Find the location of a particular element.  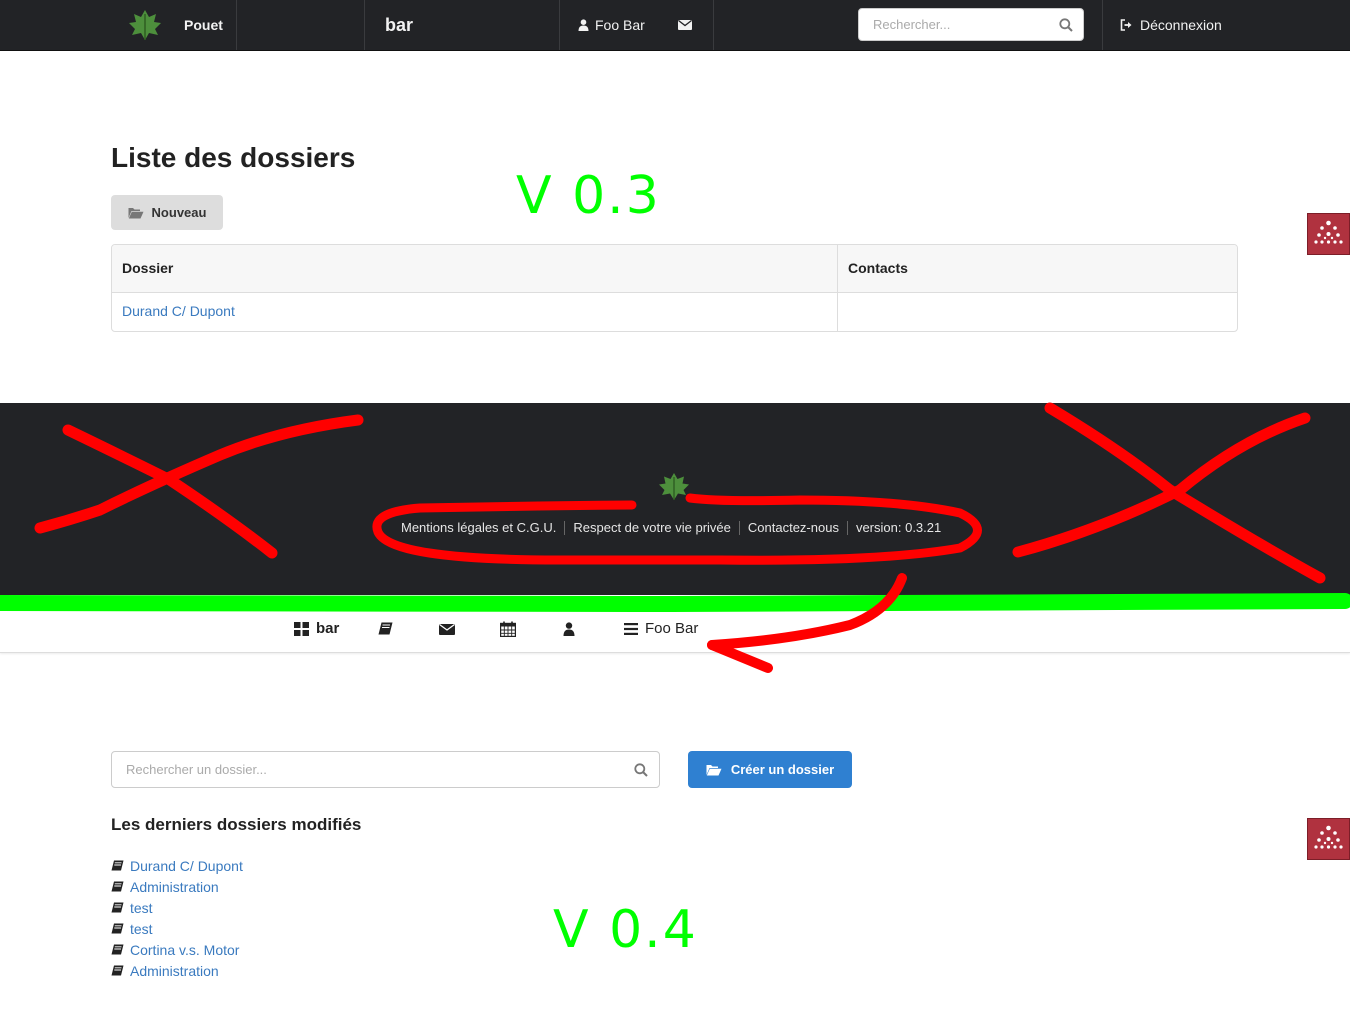

table-header is located at coordinates (674, 269).